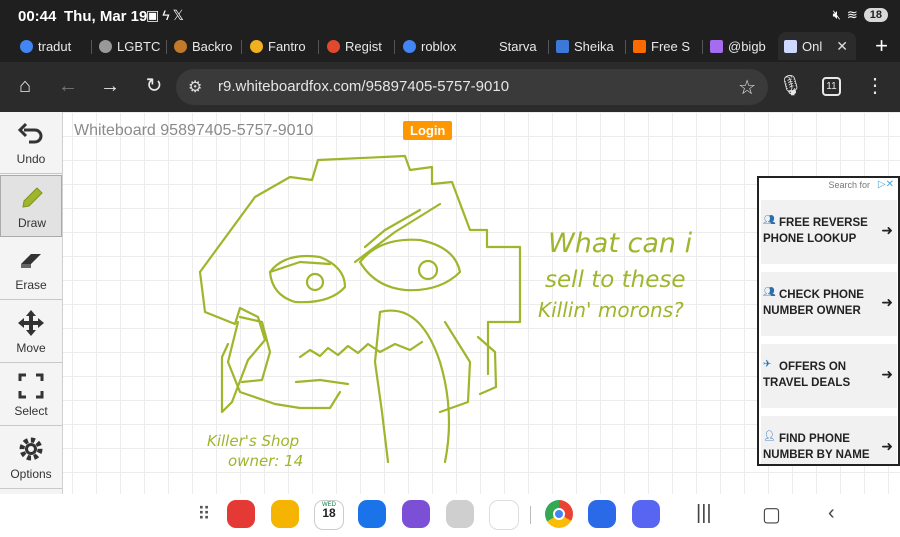 The image size is (900, 537). What do you see at coordinates (31, 449) in the screenshot?
I see `gear-icon` at bounding box center [31, 449].